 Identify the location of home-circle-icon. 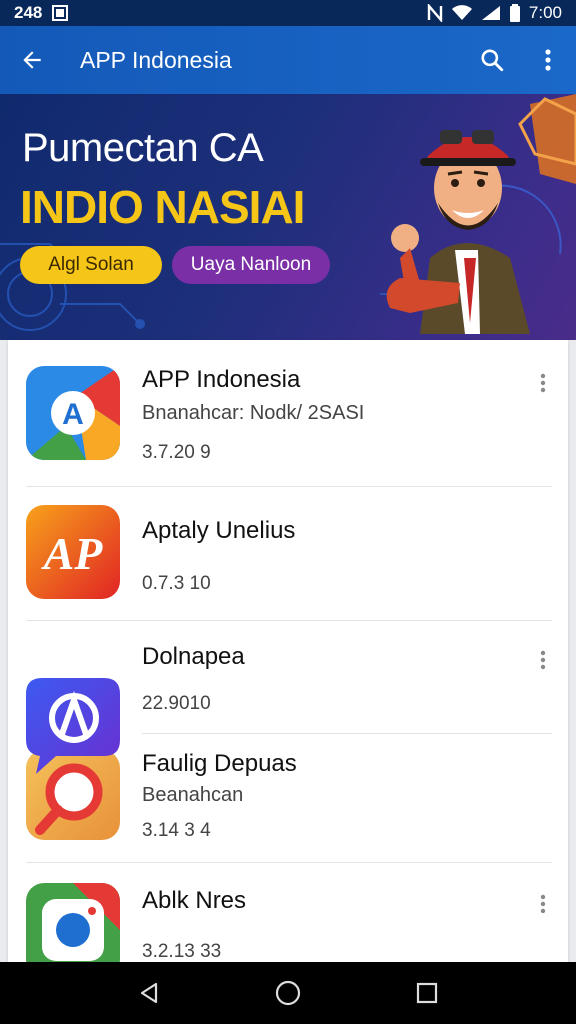
(288, 993).